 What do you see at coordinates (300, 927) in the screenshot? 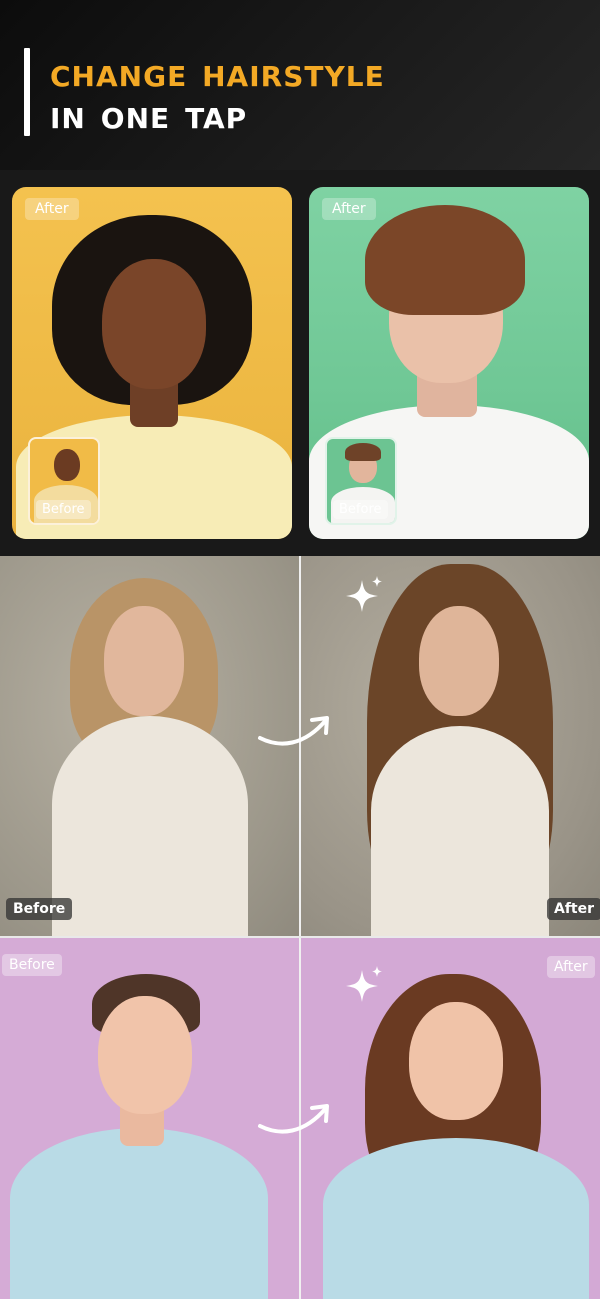
I see `vertical-divider` at bounding box center [300, 927].